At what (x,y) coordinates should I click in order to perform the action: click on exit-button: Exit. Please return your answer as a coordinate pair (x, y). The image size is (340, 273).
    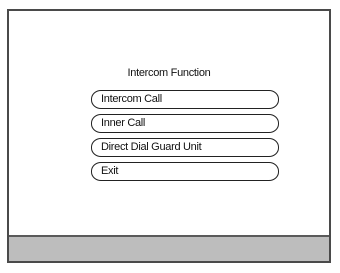
    Looking at the image, I should click on (185, 171).